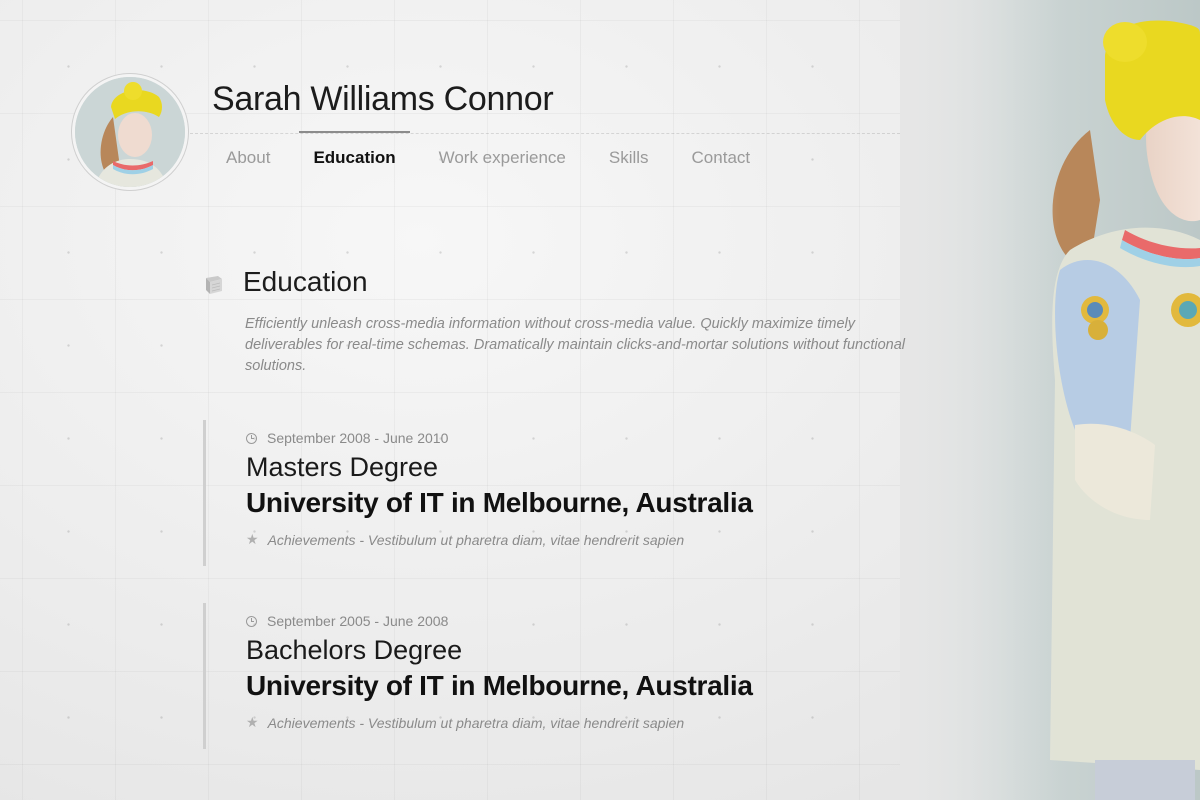 Image resolution: width=1200 pixels, height=800 pixels. What do you see at coordinates (354, 650) in the screenshot?
I see `entry-degree: Bachelors Degree` at bounding box center [354, 650].